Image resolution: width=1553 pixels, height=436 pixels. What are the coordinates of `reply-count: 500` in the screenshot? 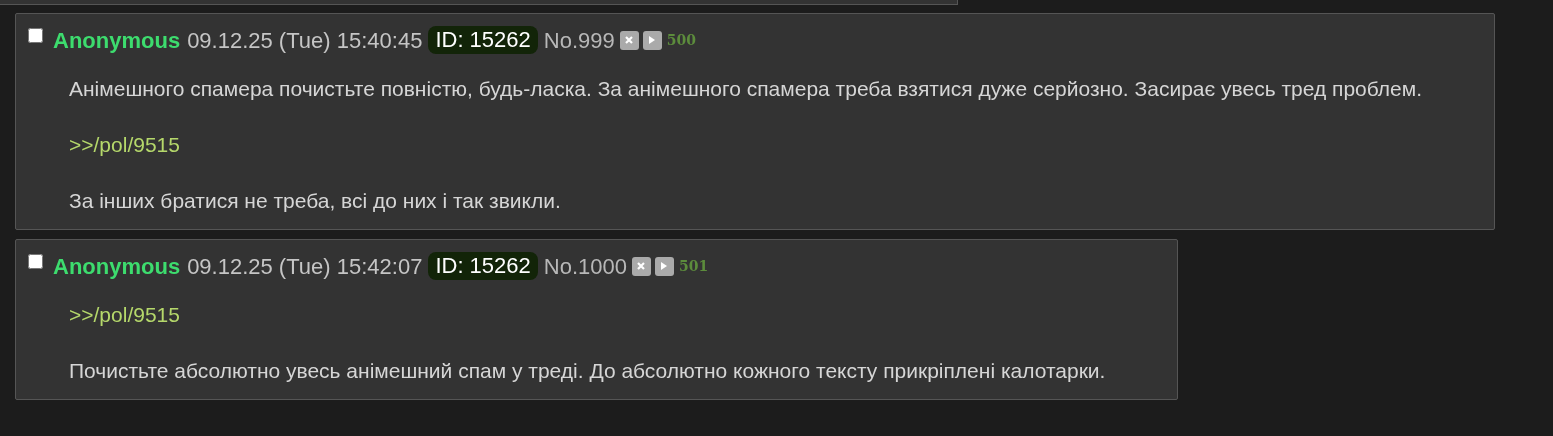 It's located at (681, 40).